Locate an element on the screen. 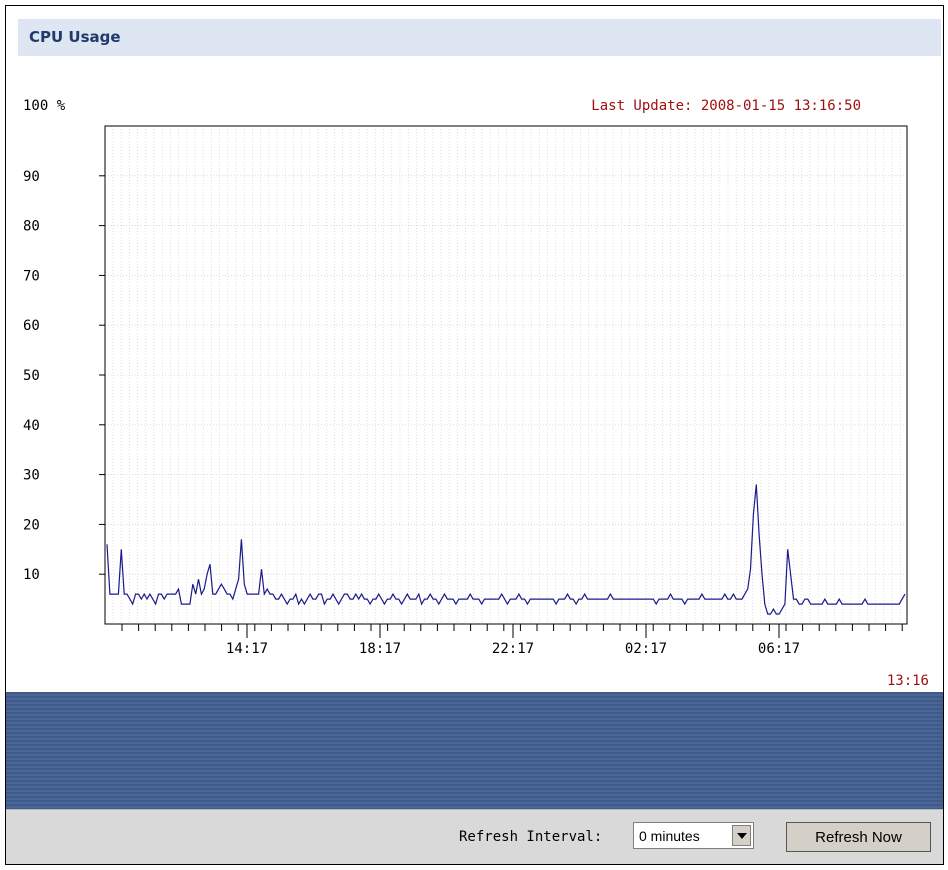 This screenshot has width=948, height=870. y-tick-label: 10 is located at coordinates (31, 575).